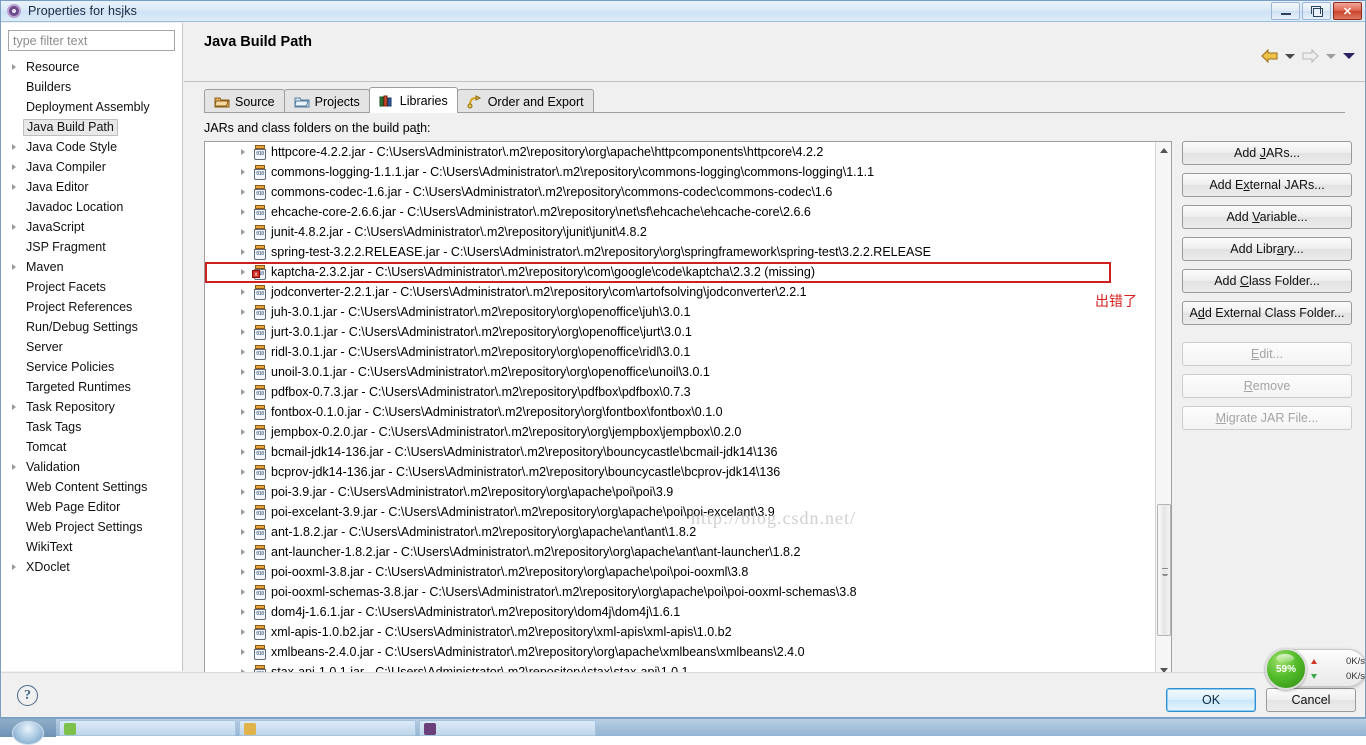  I want to click on back-arrow-icon, so click(1269, 56).